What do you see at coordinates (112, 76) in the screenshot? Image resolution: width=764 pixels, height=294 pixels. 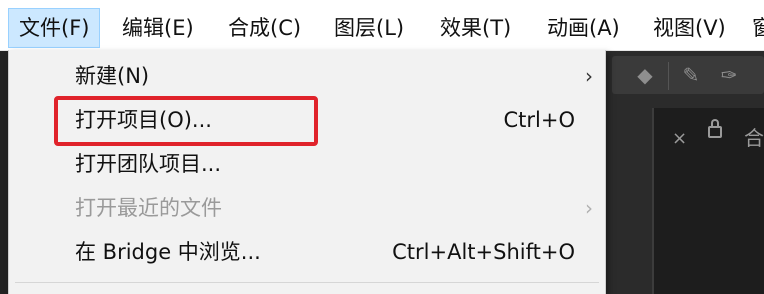 I see `menu-item-label: 新建(N)` at bounding box center [112, 76].